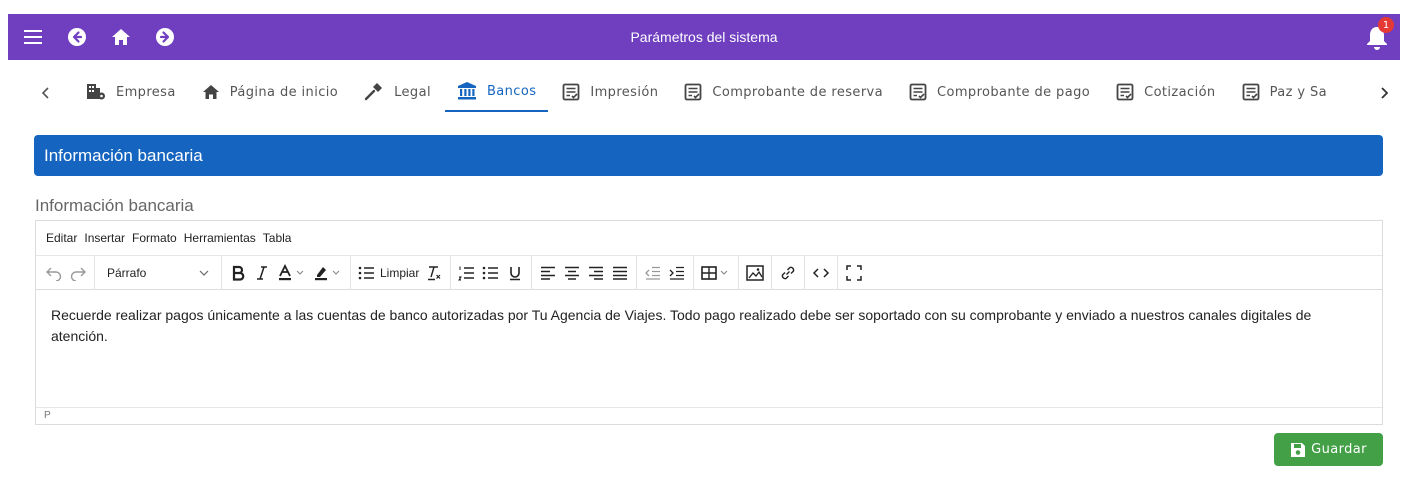 Image resolution: width=1401 pixels, height=489 pixels. I want to click on tab-legal: Legal, so click(397, 92).